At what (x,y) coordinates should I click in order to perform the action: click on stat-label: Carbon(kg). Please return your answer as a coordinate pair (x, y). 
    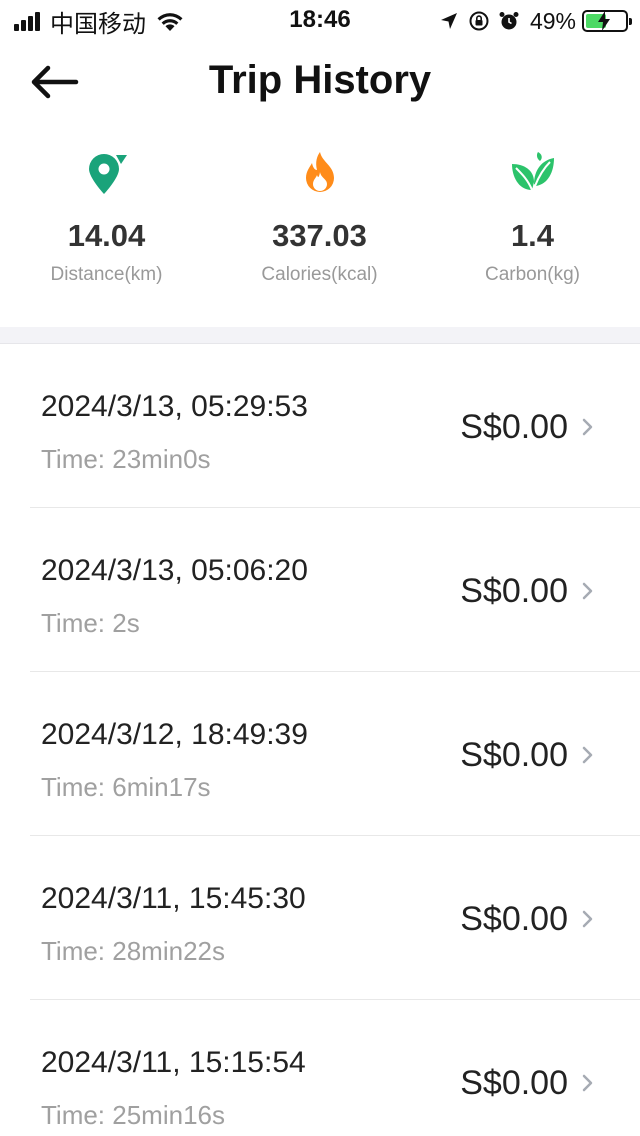
    Looking at the image, I should click on (532, 274).